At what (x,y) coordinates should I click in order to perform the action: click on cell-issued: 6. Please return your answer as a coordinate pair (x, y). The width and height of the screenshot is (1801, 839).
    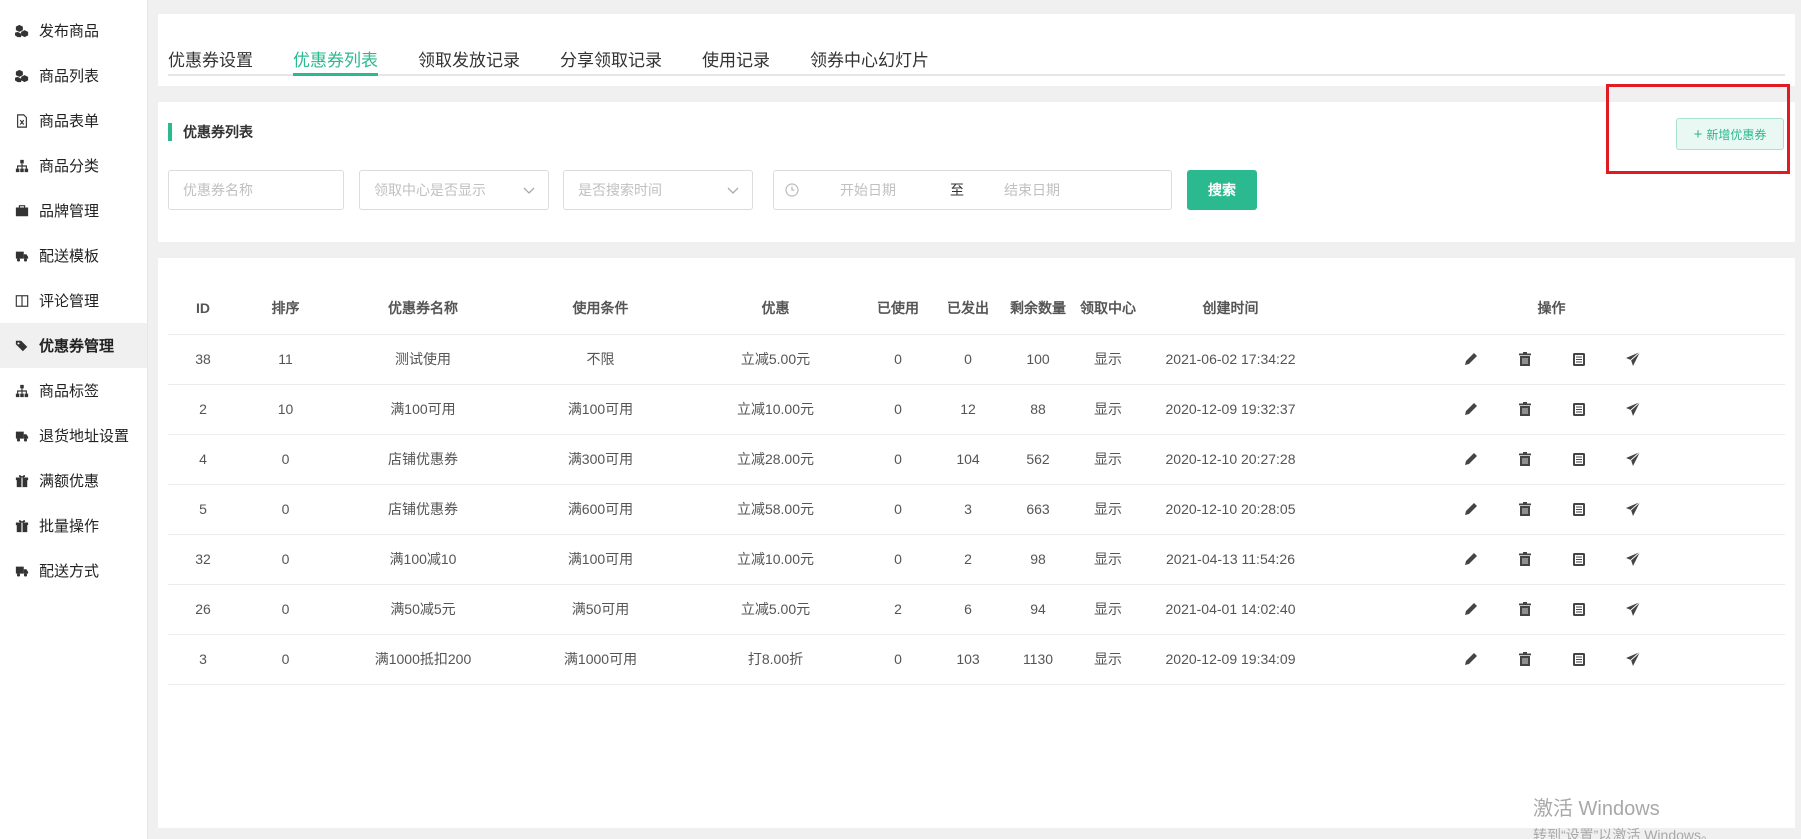
    Looking at the image, I should click on (968, 609).